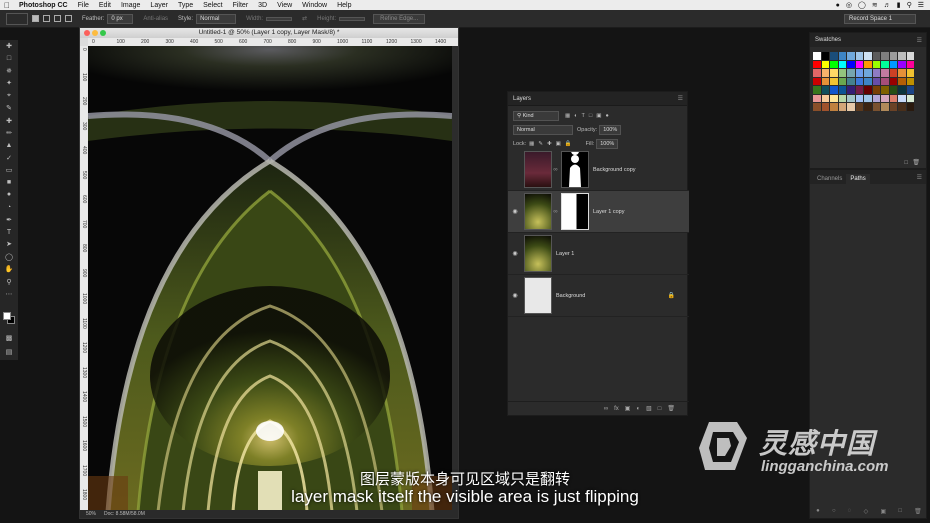 Image resolution: width=930 pixels, height=523 pixels. What do you see at coordinates (838, 5) in the screenshot?
I see `status-icon-1: ●` at bounding box center [838, 5].